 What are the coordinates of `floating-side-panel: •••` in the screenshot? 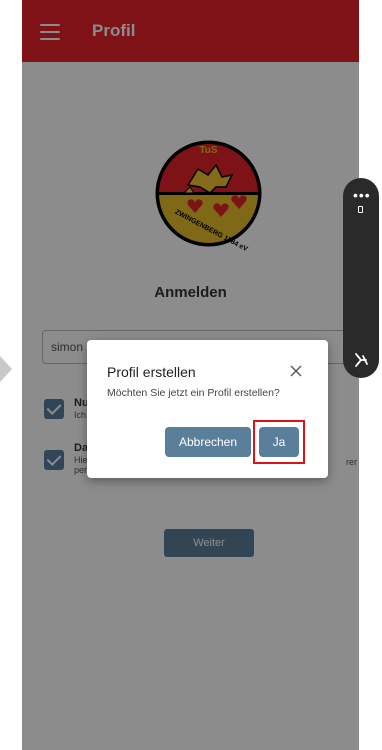 It's located at (361, 278).